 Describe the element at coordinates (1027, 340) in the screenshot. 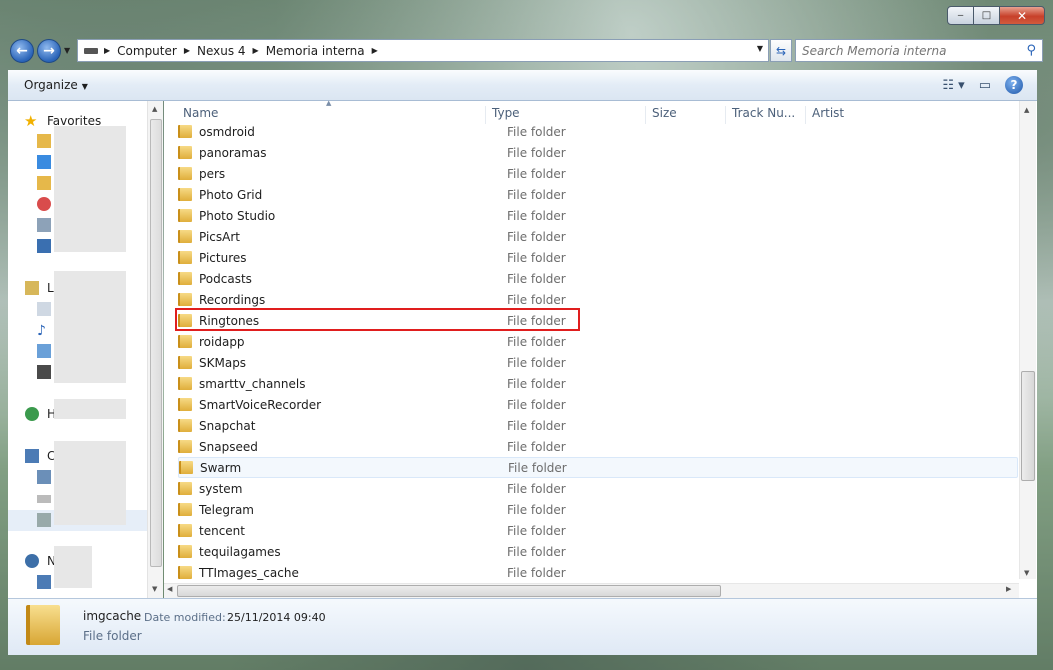

I see `vertical-scrollbar: ▲ ▼` at that location.